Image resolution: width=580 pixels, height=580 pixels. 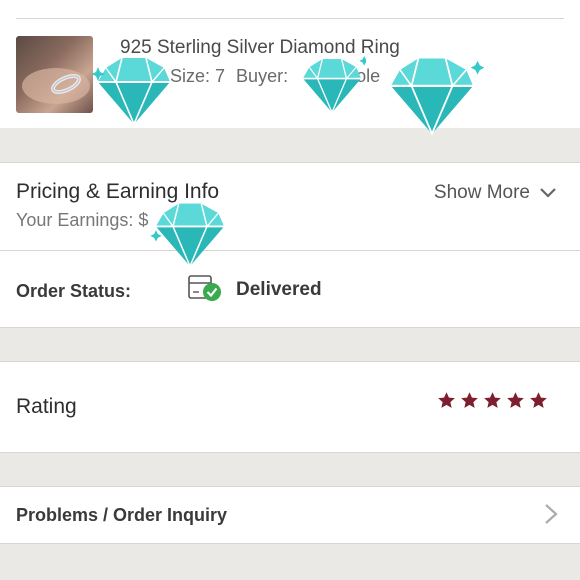 I want to click on problems-row: Problems / Order Inquiry, so click(x=290, y=515).